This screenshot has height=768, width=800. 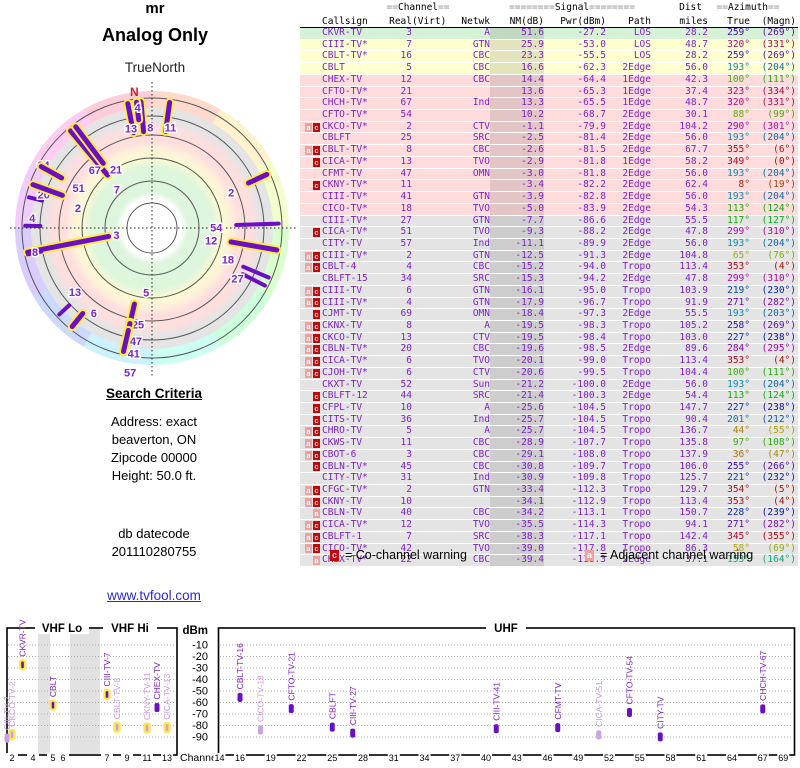 What do you see at coordinates (517, 291) in the screenshot?
I see `cell-nm: -16.1` at bounding box center [517, 291].